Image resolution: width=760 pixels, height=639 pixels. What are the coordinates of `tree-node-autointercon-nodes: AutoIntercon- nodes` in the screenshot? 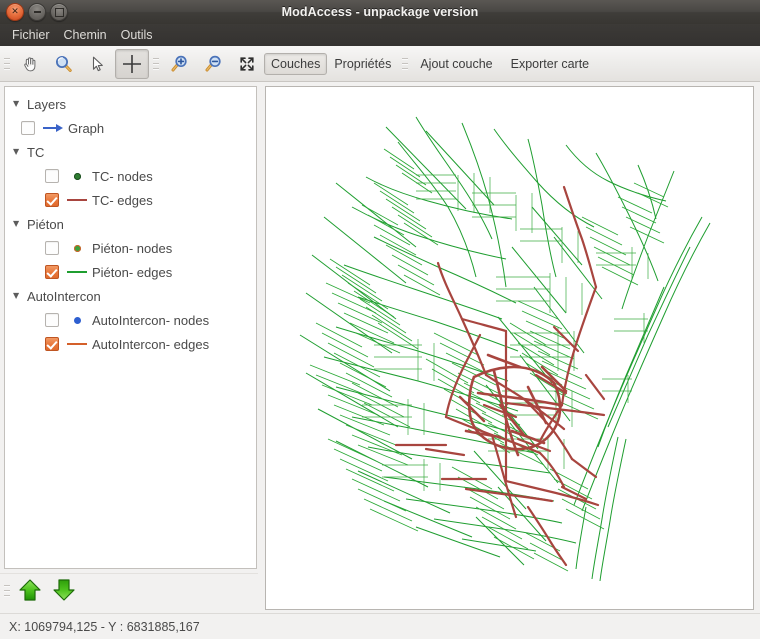 It's located at (130, 320).